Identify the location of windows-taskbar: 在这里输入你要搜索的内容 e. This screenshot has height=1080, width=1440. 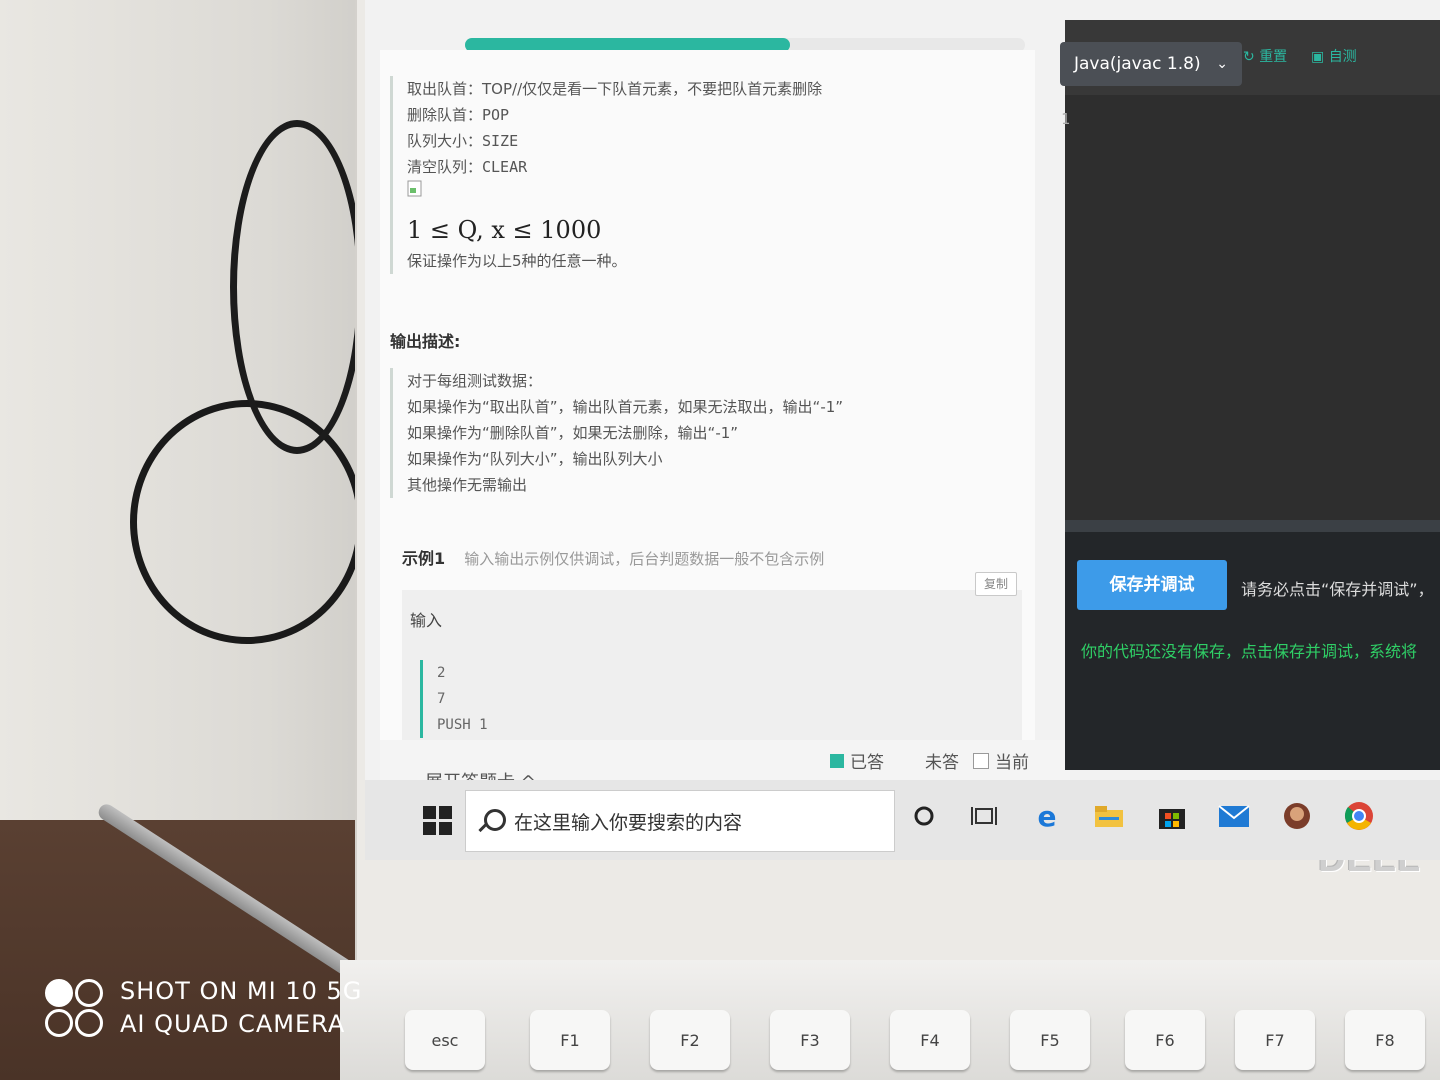
(902, 820).